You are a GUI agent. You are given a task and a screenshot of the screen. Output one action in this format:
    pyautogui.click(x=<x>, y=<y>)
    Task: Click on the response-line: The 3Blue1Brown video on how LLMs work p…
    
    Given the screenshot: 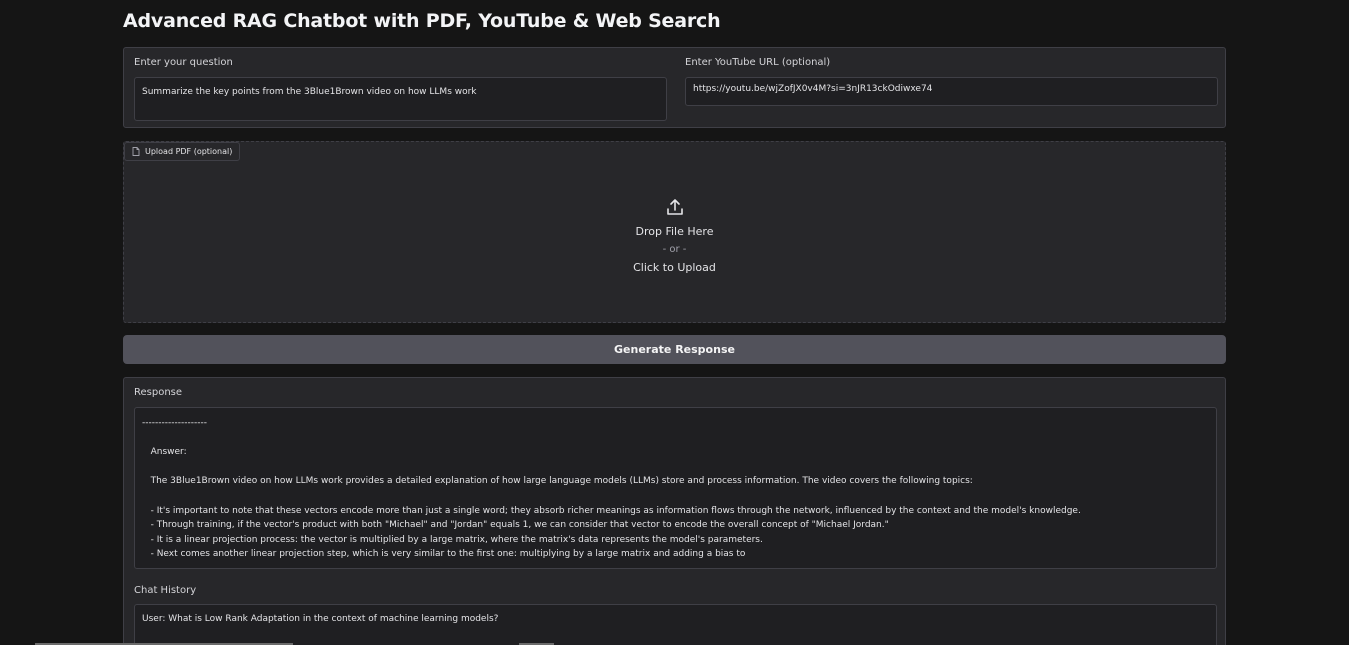 What is the action you would take?
    pyautogui.click(x=557, y=481)
    